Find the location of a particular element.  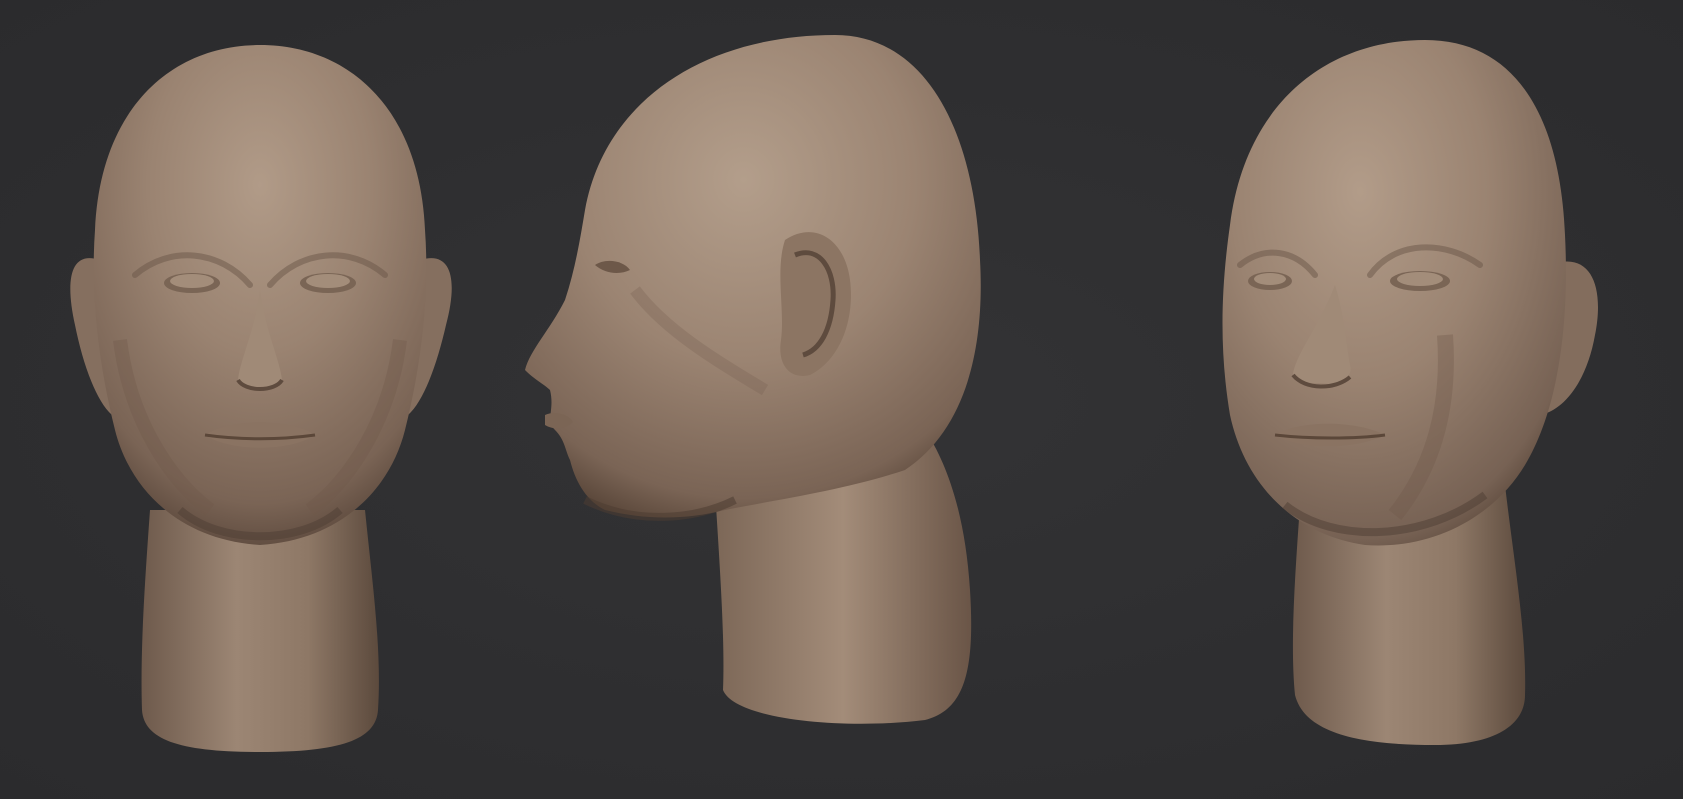

threeq-cranium-face is located at coordinates (1394, 293).